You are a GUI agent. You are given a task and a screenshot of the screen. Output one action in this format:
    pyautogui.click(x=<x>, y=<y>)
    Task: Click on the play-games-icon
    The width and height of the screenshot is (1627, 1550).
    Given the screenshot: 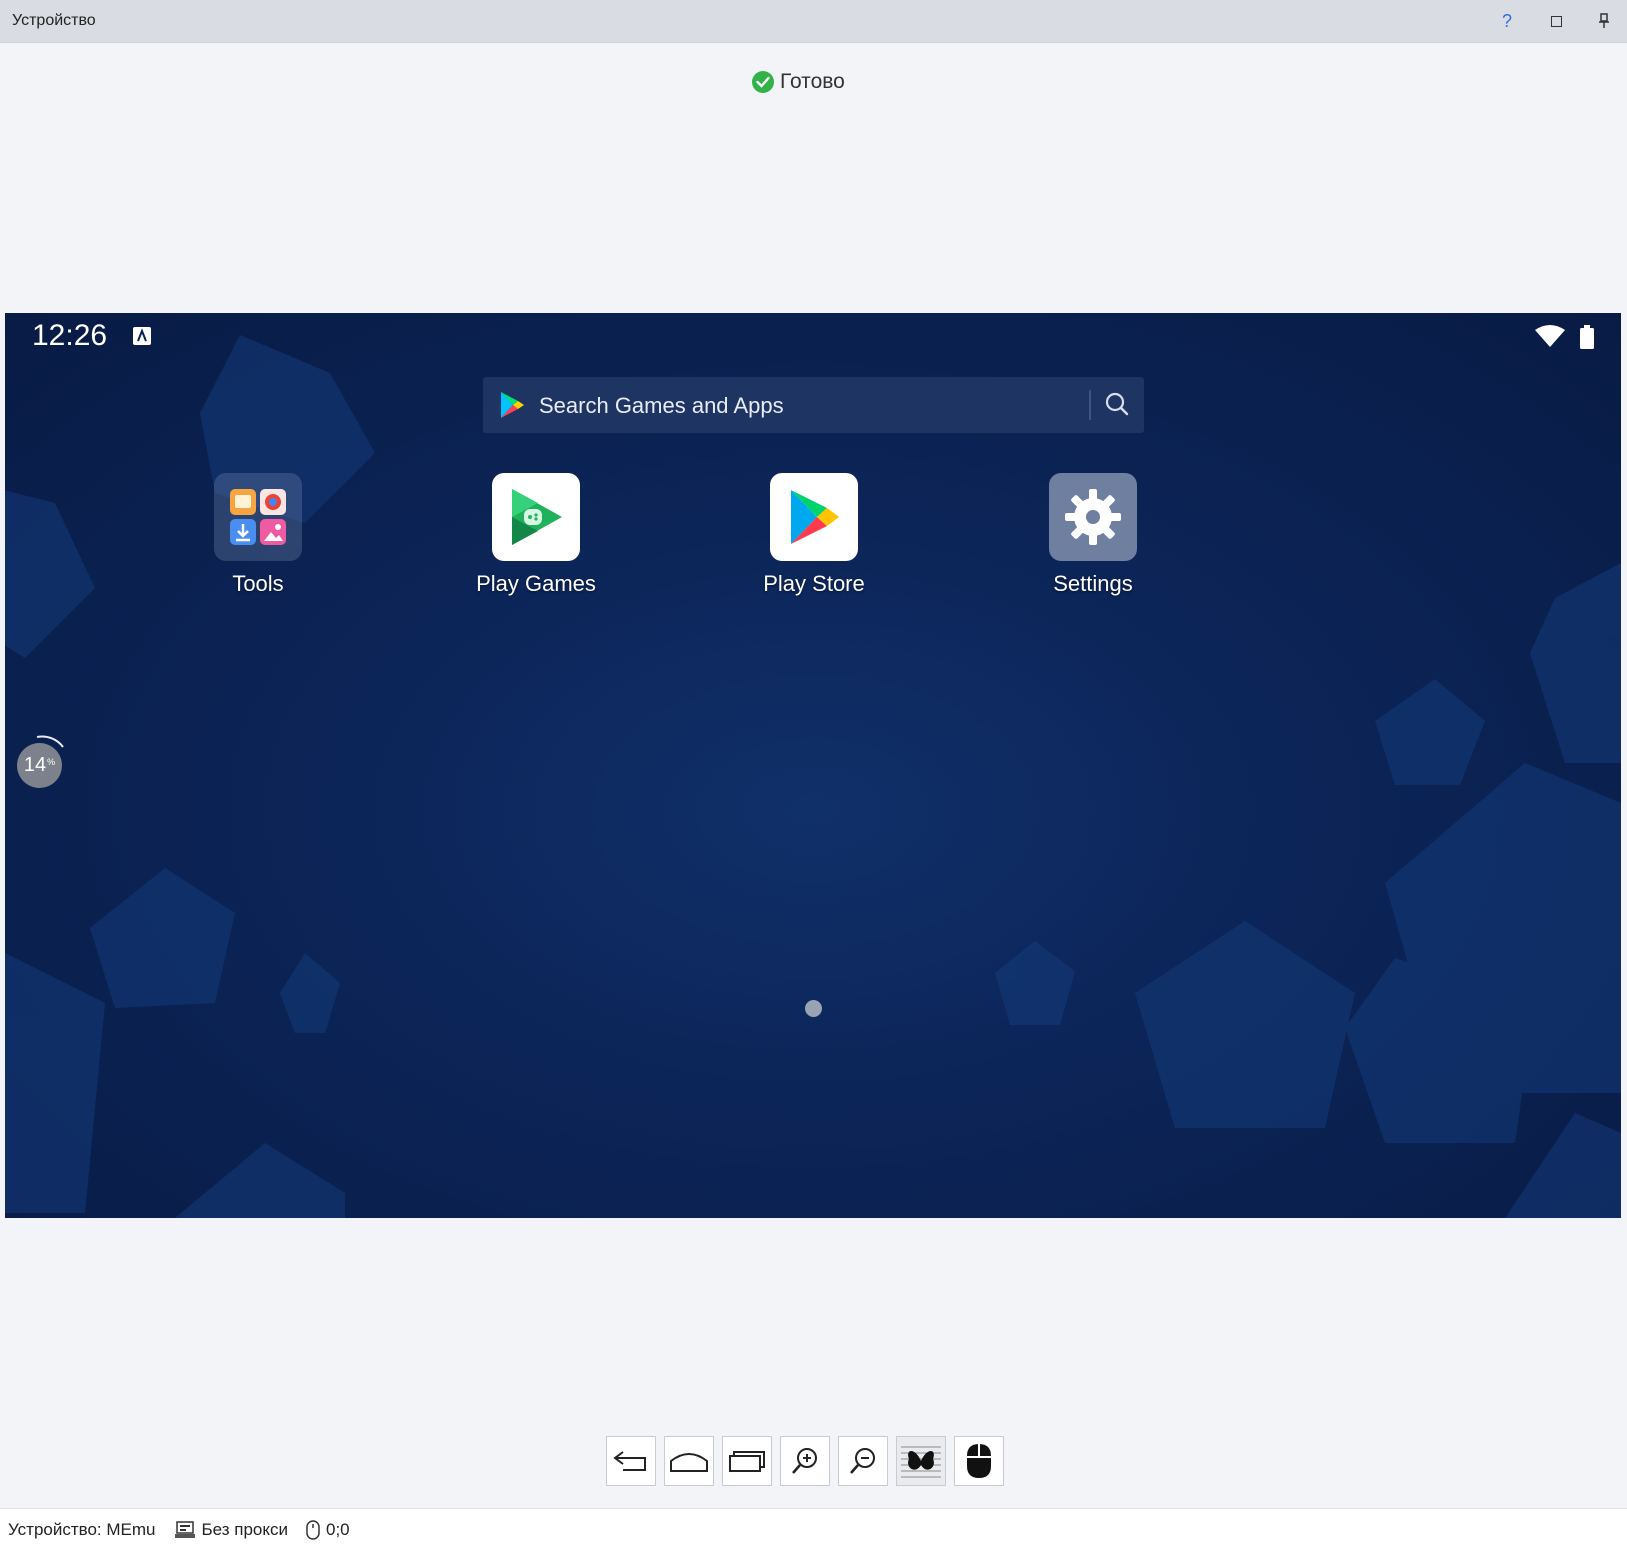 What is the action you would take?
    pyautogui.click(x=536, y=517)
    